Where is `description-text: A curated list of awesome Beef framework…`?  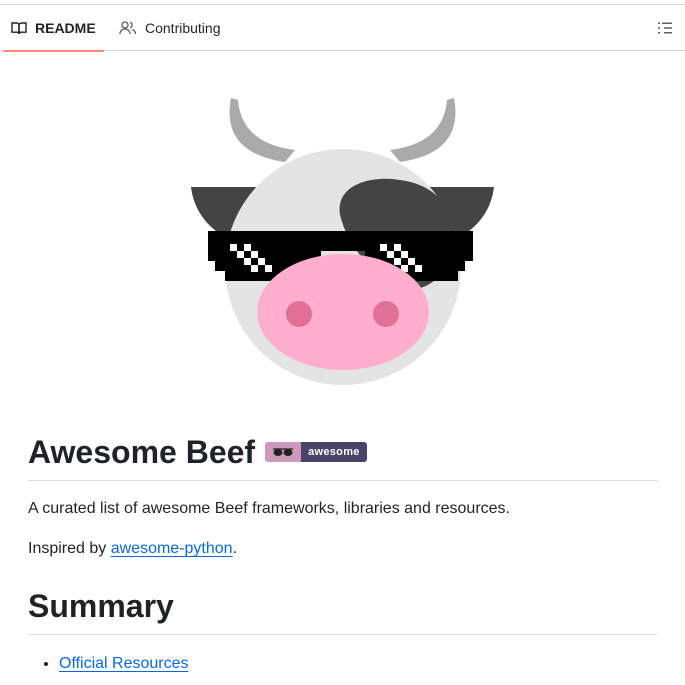
description-text: A curated list of awesome Beef framework… is located at coordinates (269, 508).